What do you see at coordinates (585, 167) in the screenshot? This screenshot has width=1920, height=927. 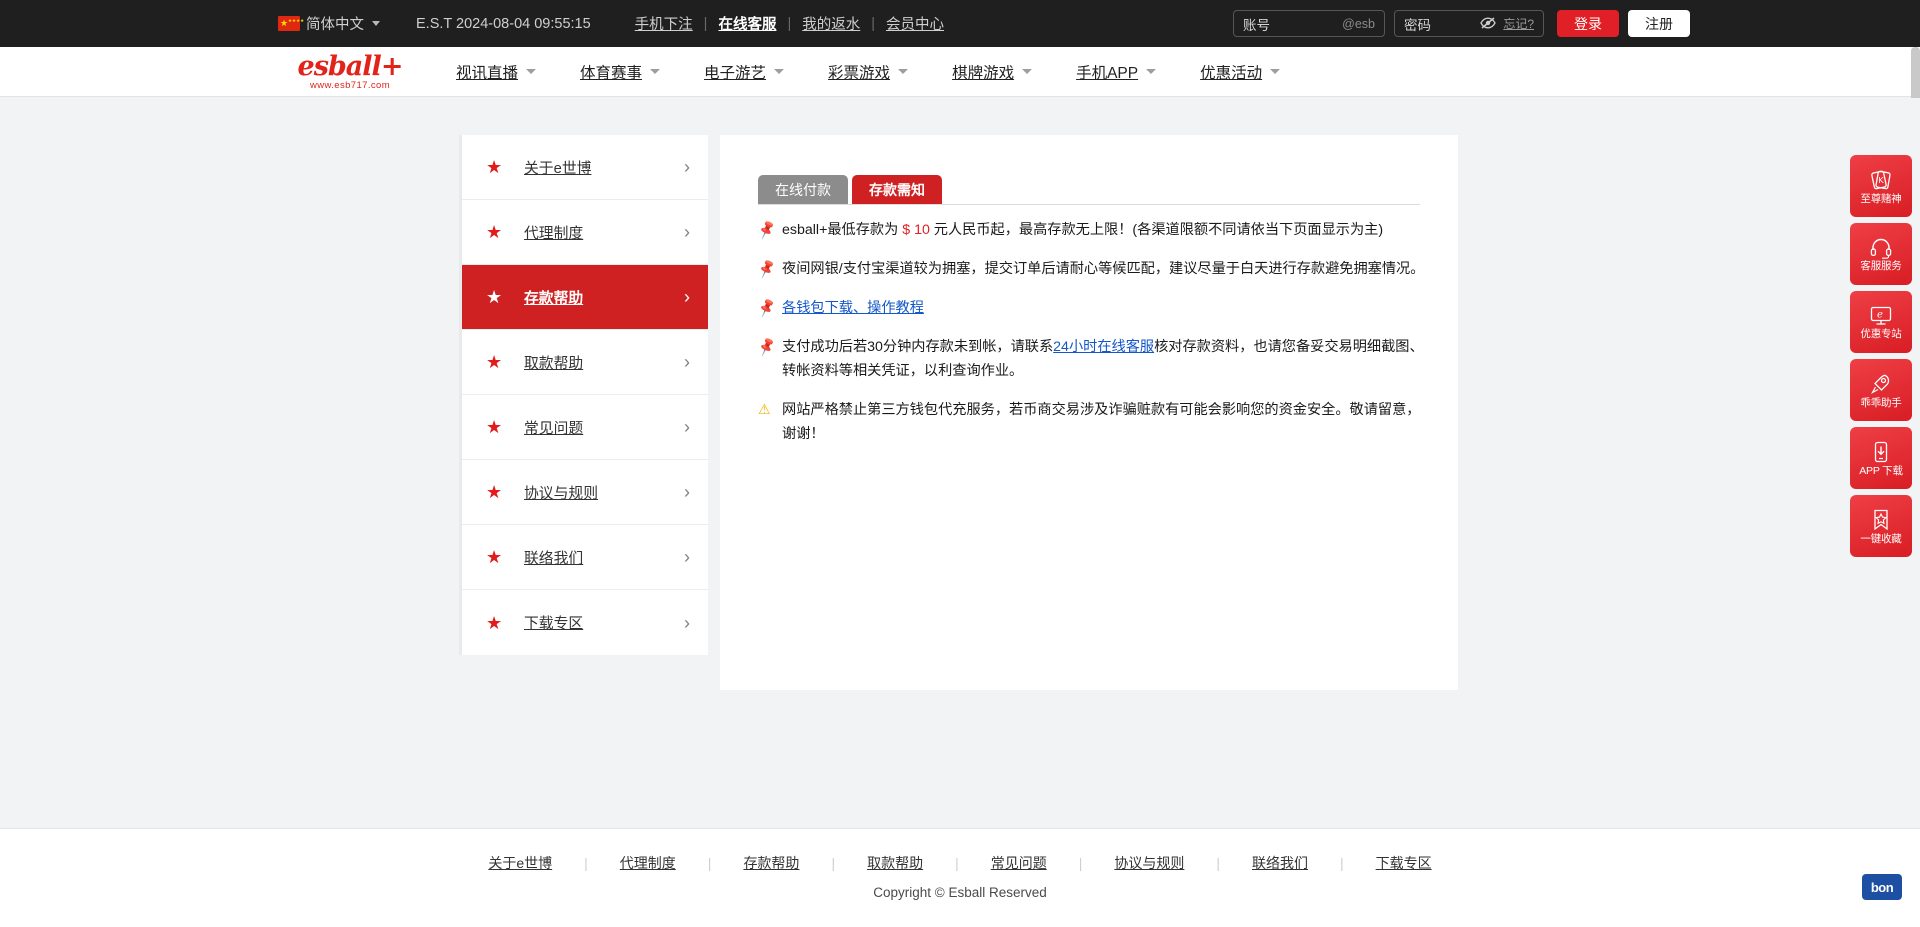 I see `sidebar-item-about: ★ 关于e世博 ›` at bounding box center [585, 167].